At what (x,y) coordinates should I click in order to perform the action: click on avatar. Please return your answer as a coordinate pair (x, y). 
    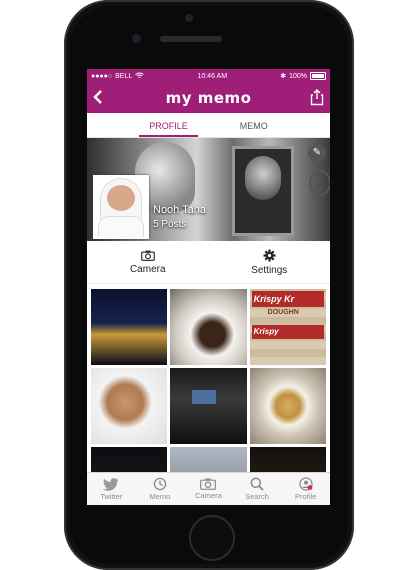
    Looking at the image, I should click on (121, 207).